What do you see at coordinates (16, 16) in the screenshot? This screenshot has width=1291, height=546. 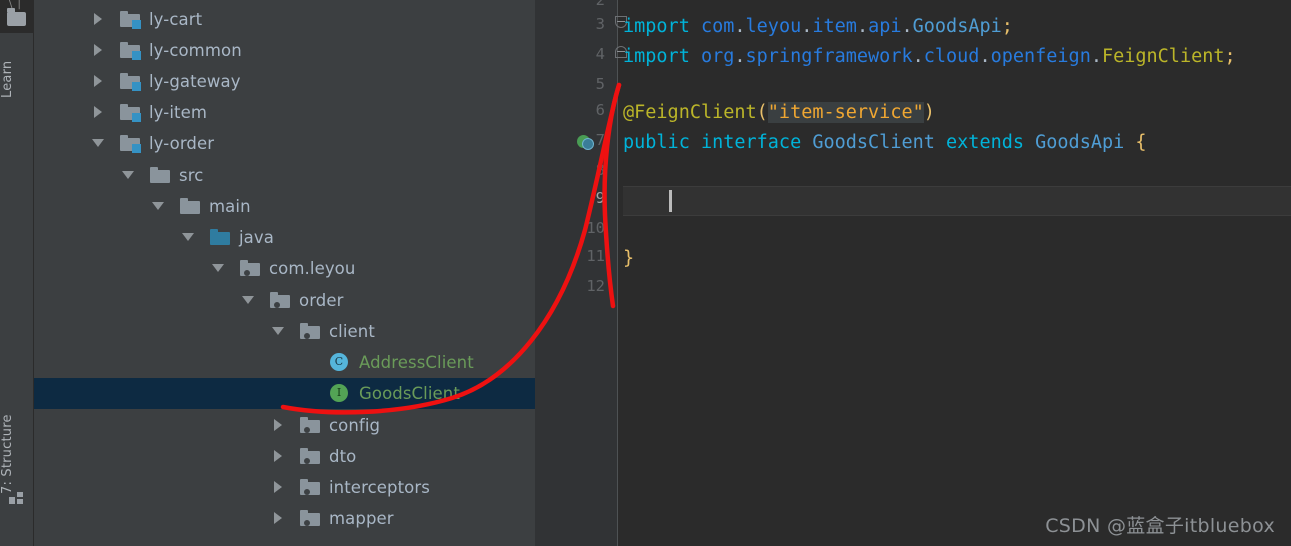 I see `project-tool-button: \ |` at bounding box center [16, 16].